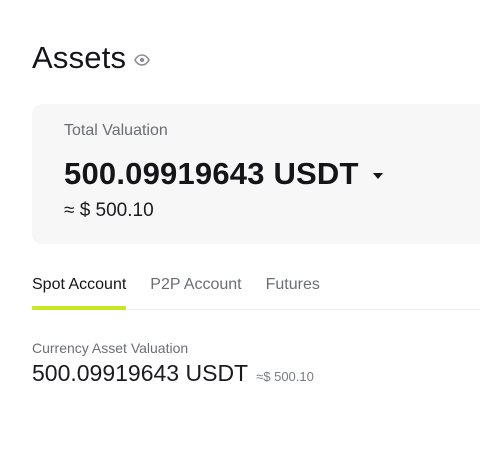  What do you see at coordinates (285, 376) in the screenshot?
I see `currency-asset-valuation-fiat: ≈$ 500.10` at bounding box center [285, 376].